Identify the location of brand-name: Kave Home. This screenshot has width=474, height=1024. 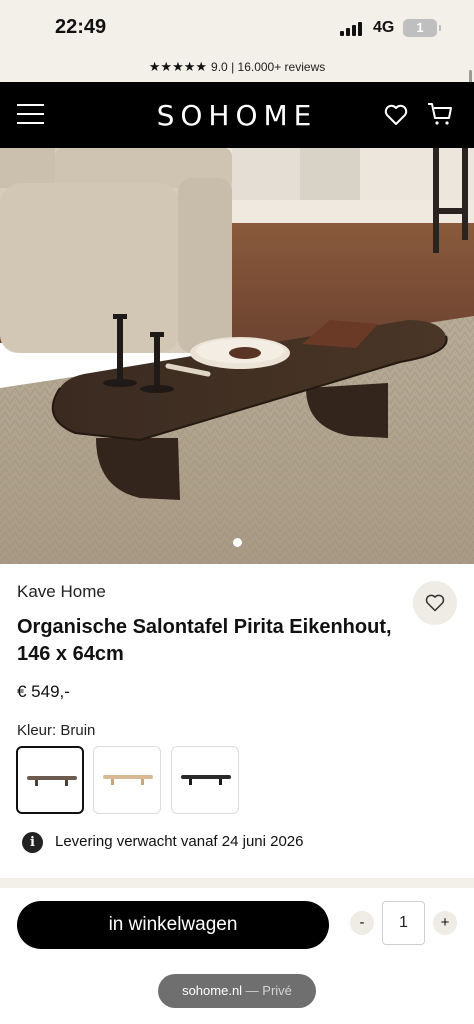
(61, 592).